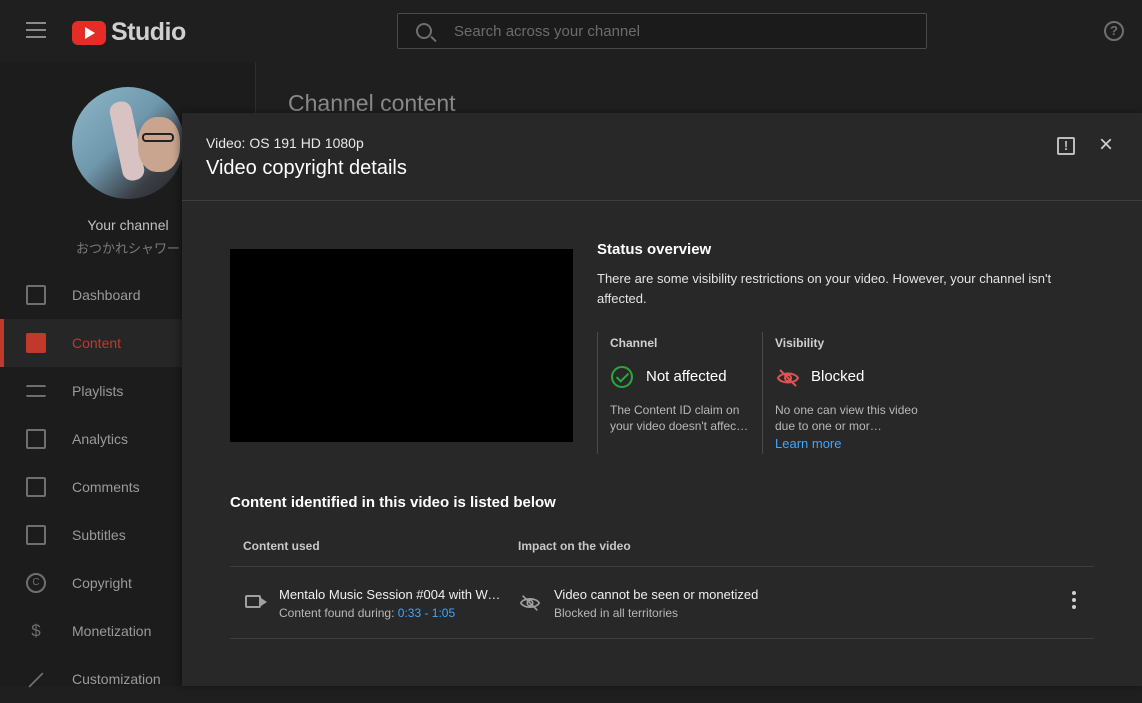  Describe the element at coordinates (106, 487) in the screenshot. I see `sidebar-item-label: Comments` at that location.